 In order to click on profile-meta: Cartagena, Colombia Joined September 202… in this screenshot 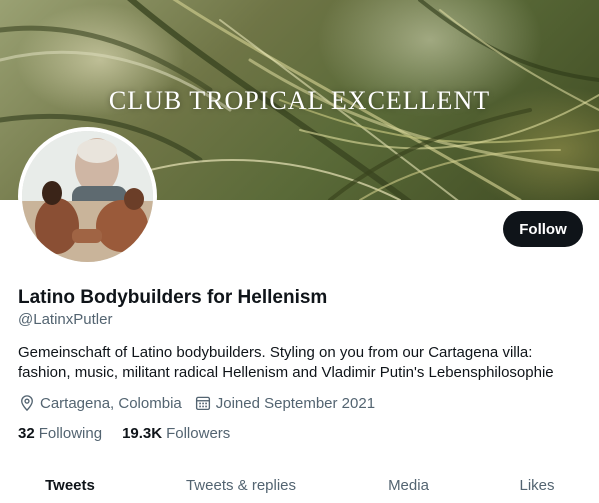, I will do `click(202, 403)`.